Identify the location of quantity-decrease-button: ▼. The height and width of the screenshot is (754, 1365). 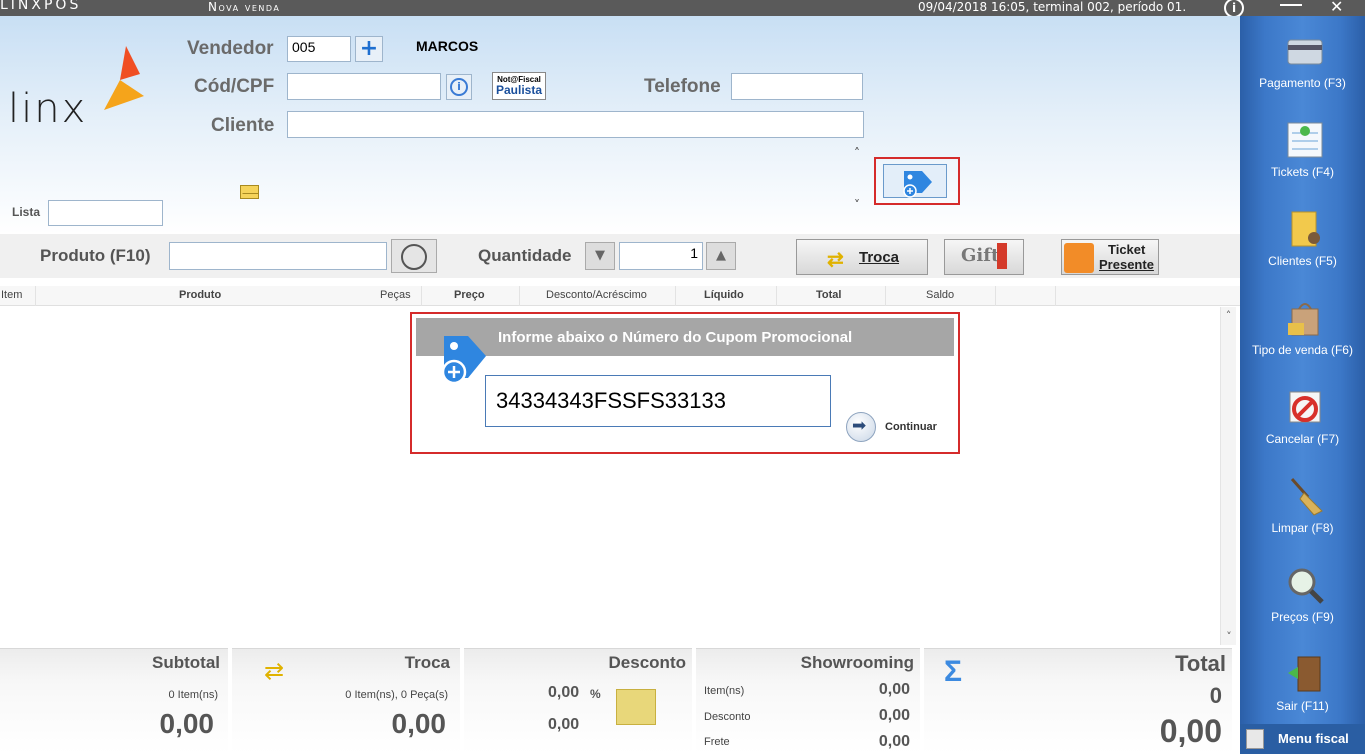
(600, 256).